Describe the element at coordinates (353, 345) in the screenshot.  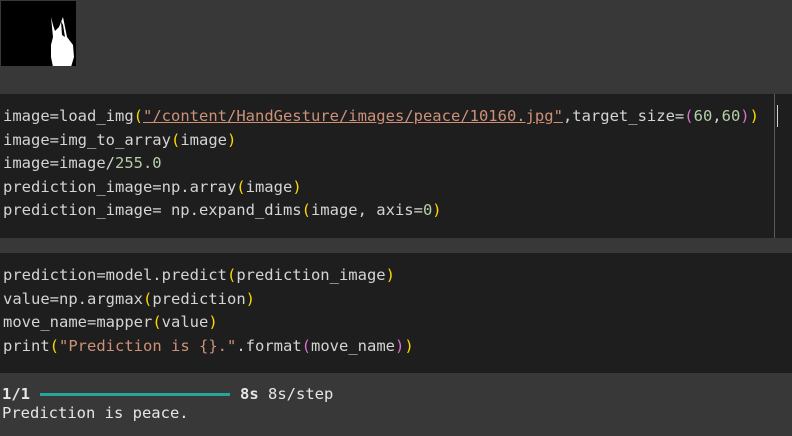
I see `code-token: move_name` at that location.